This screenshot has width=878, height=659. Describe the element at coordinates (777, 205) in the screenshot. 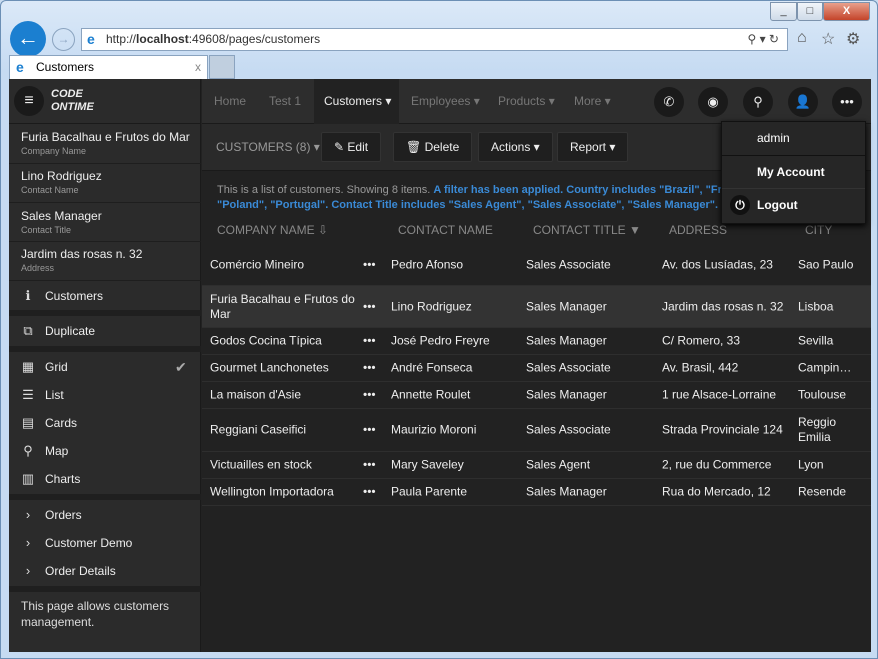

I see `logout-label: Logout` at that location.